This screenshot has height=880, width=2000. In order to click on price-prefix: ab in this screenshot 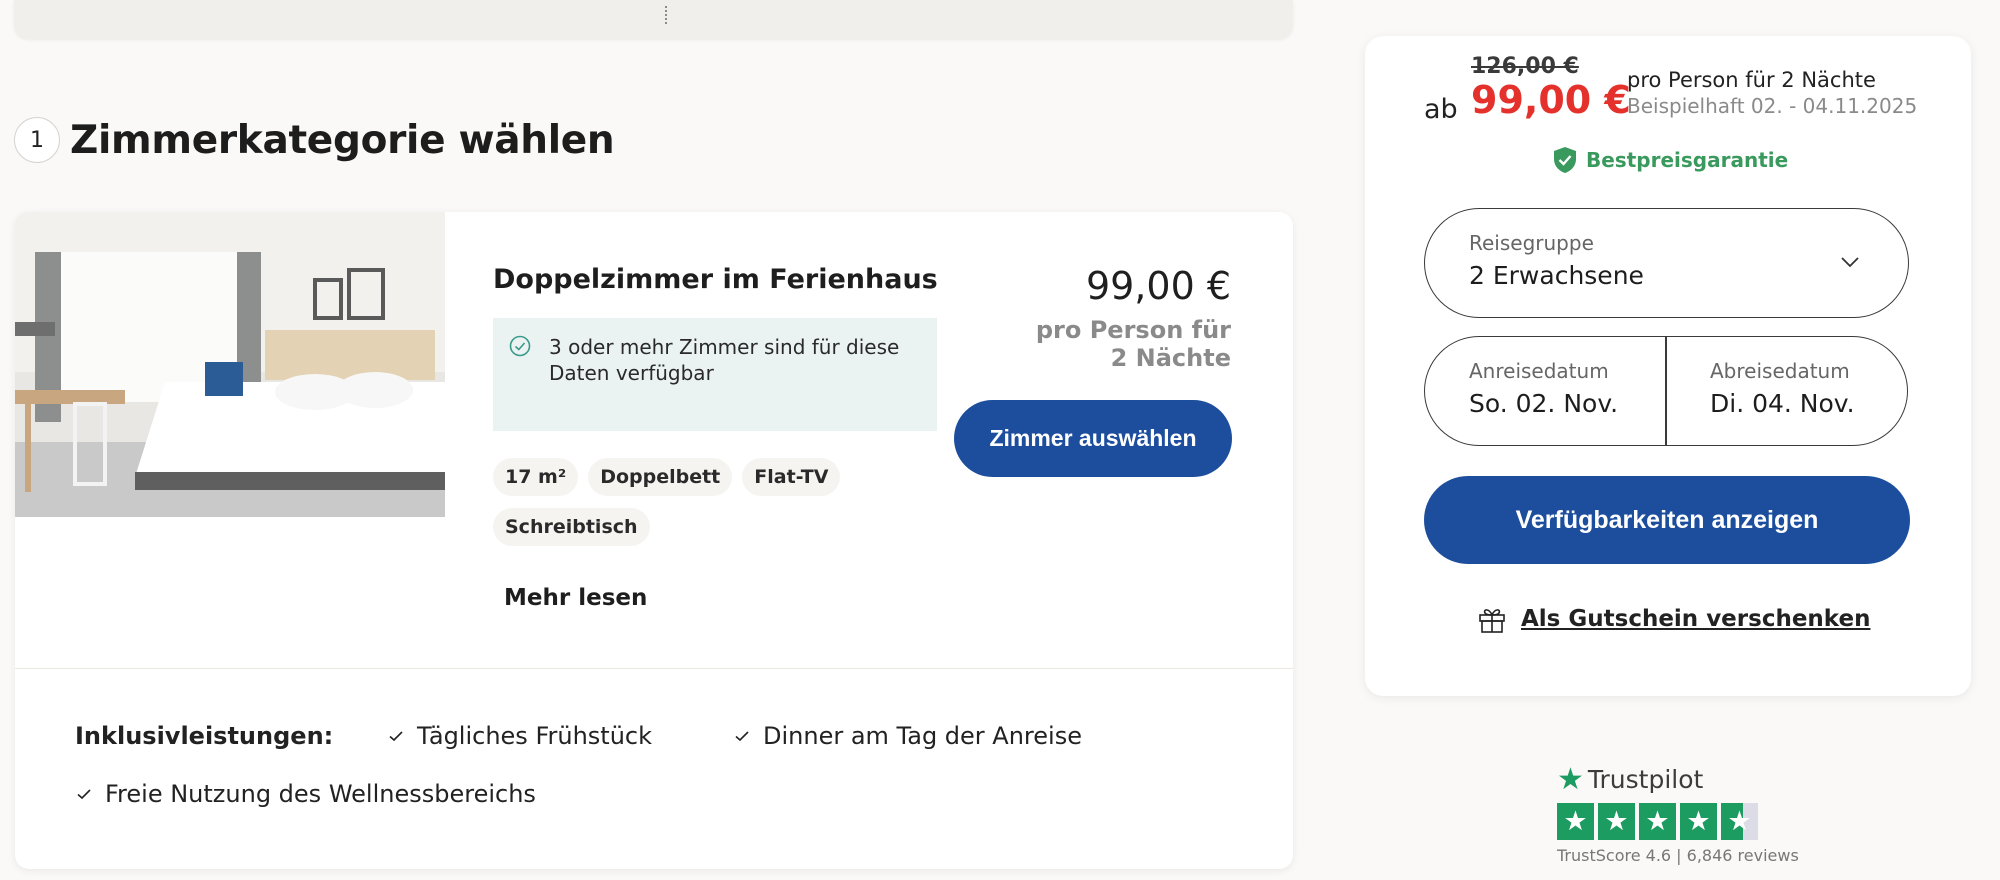, I will do `click(1441, 109)`.